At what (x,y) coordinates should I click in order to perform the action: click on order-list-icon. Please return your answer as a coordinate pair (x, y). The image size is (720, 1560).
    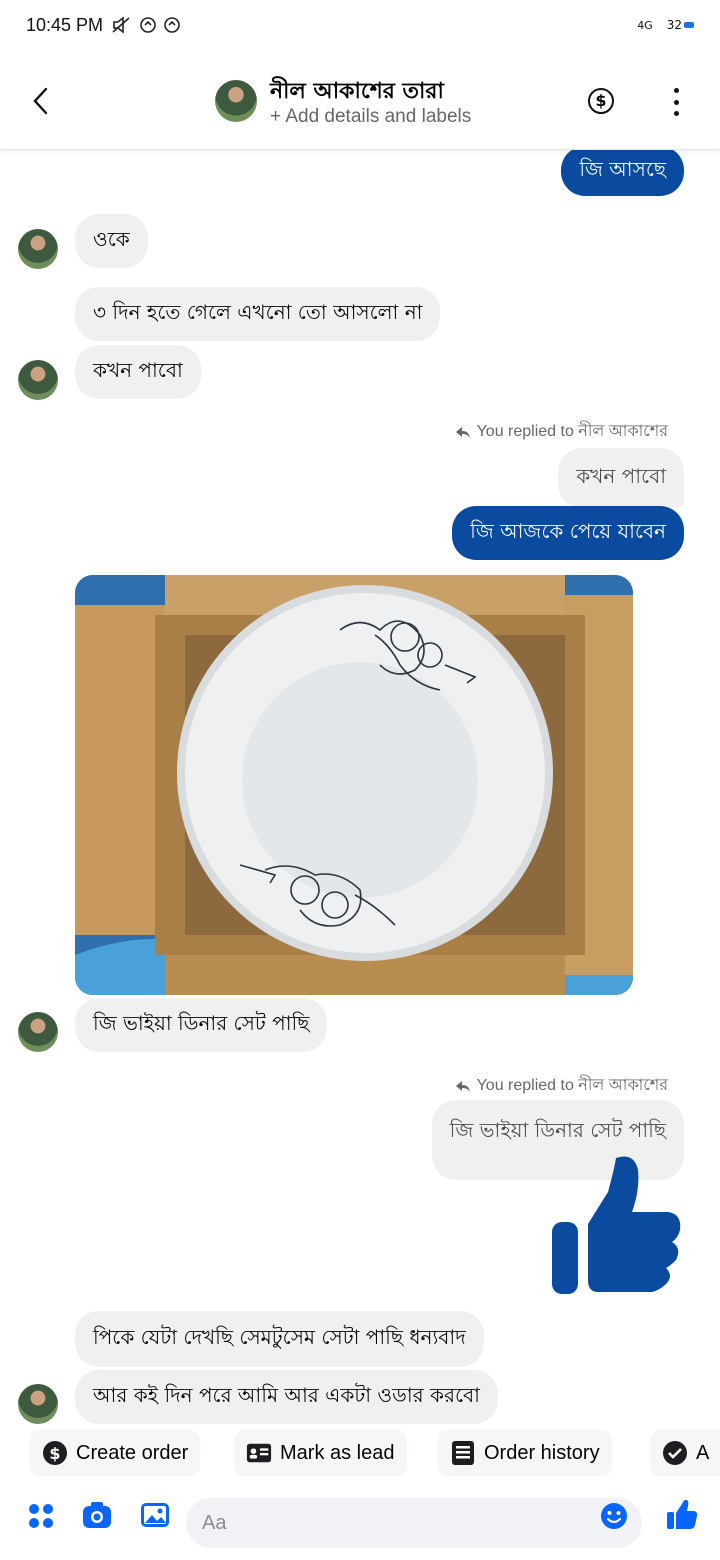
    Looking at the image, I should click on (463, 1453).